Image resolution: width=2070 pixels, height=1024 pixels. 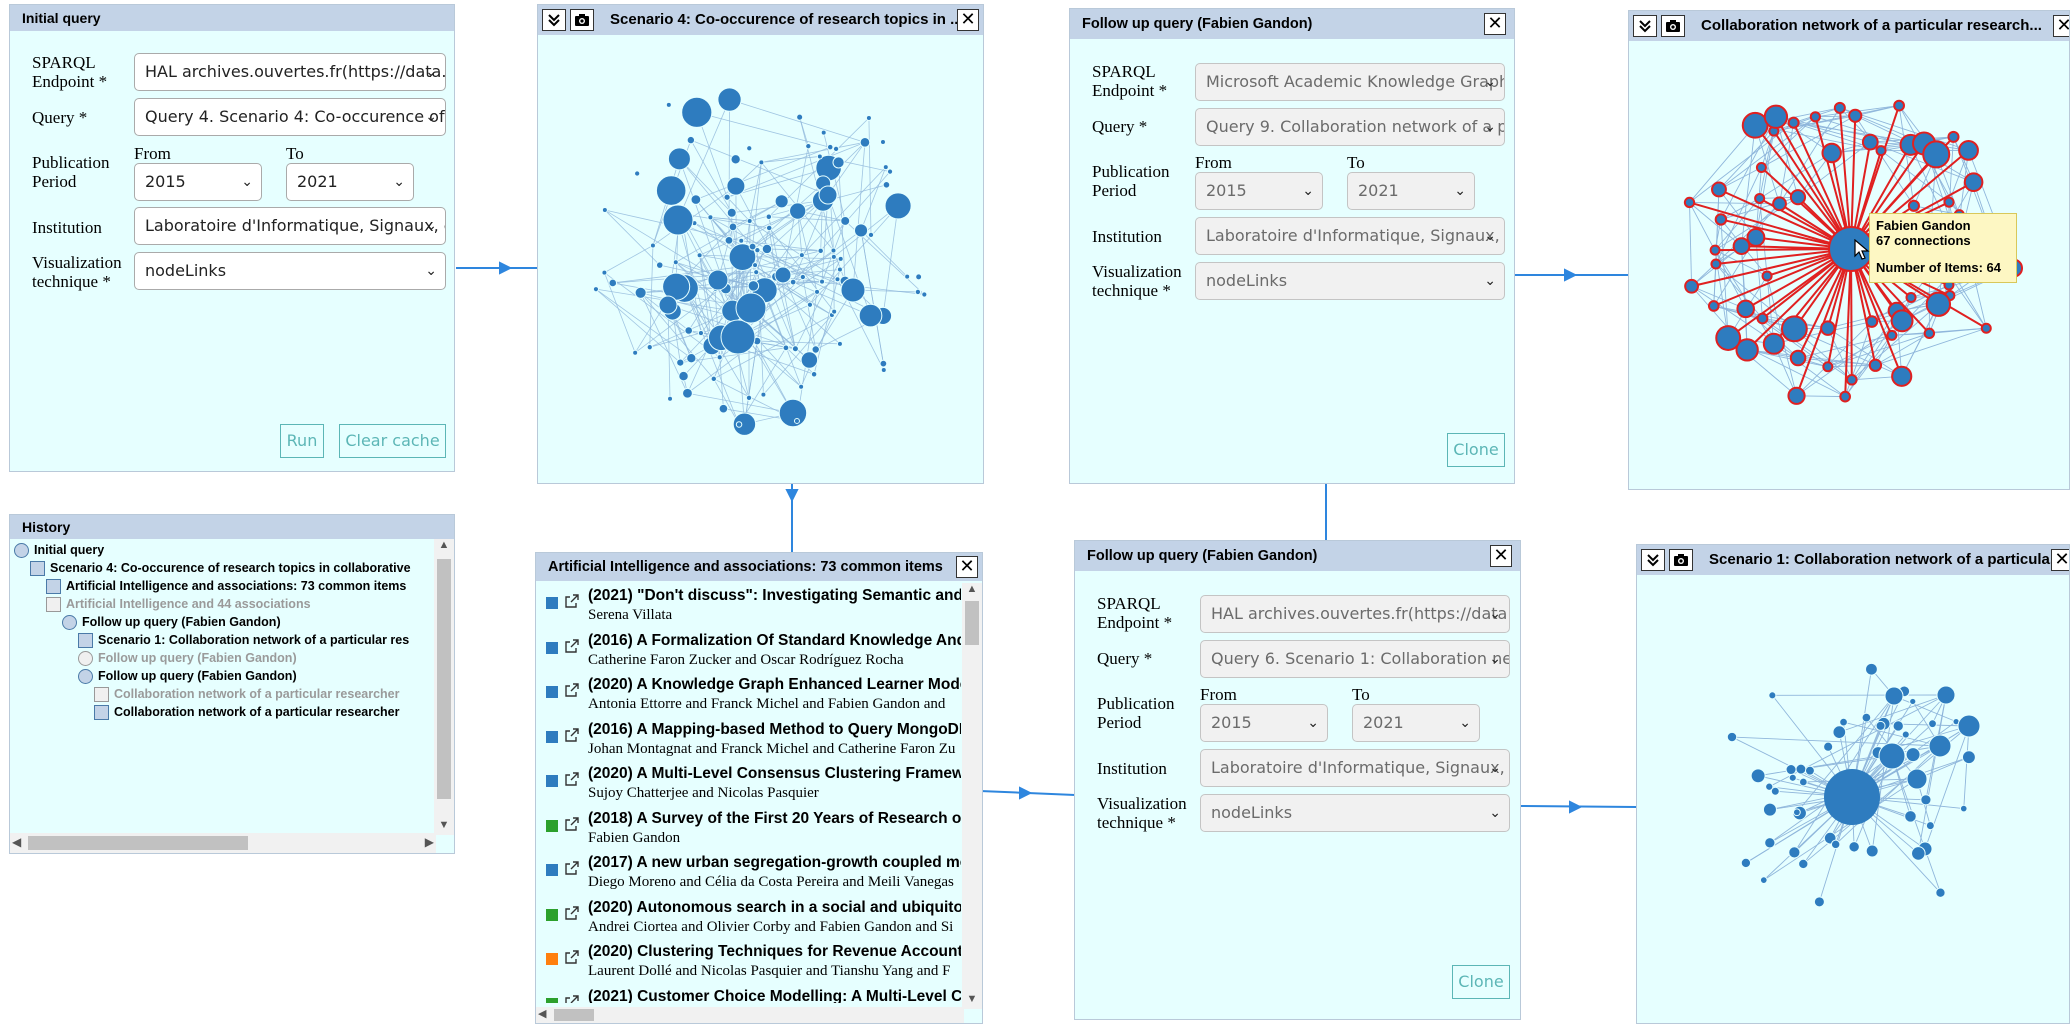 What do you see at coordinates (972, 1001) in the screenshot?
I see `scroll-down-icon: ▼` at bounding box center [972, 1001].